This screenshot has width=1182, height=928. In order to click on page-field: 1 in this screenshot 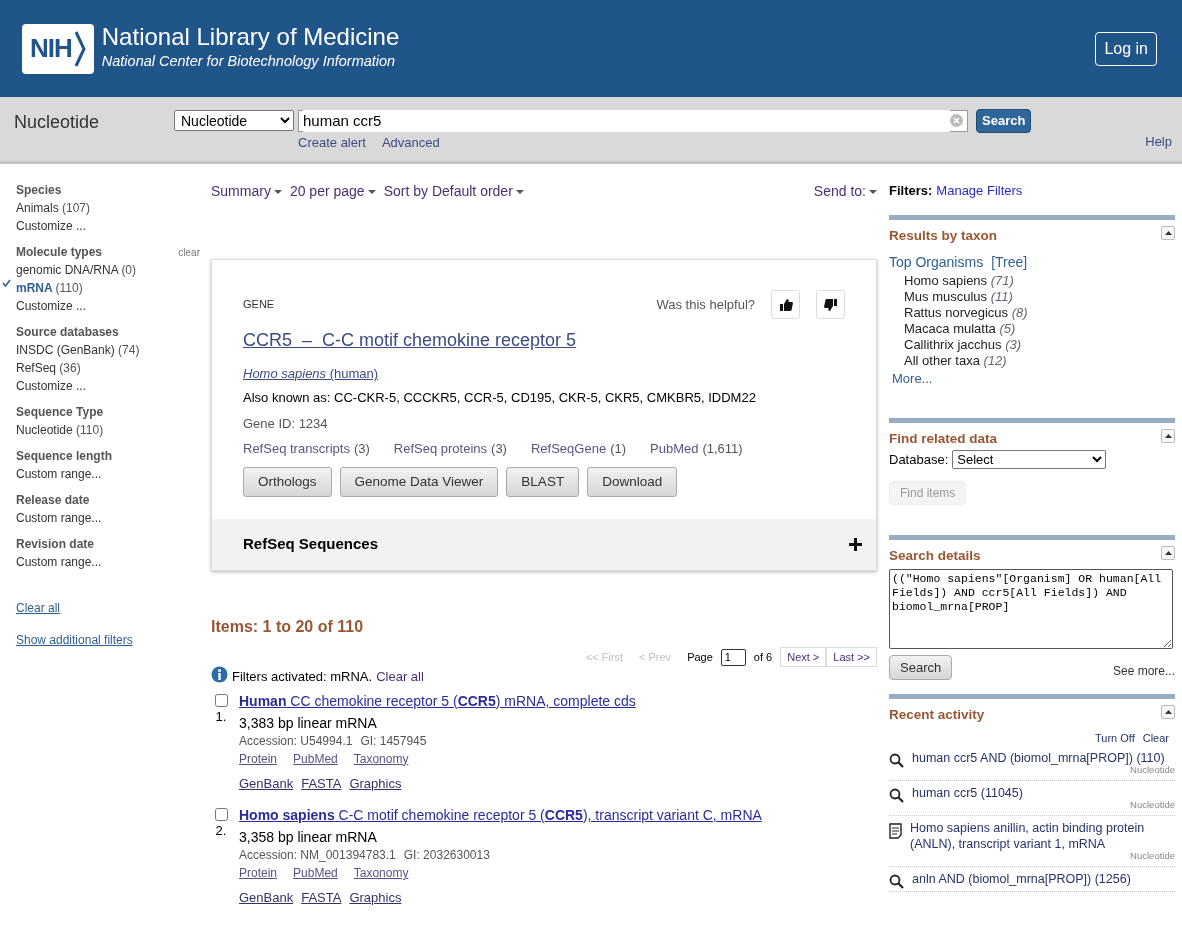, I will do `click(733, 657)`.